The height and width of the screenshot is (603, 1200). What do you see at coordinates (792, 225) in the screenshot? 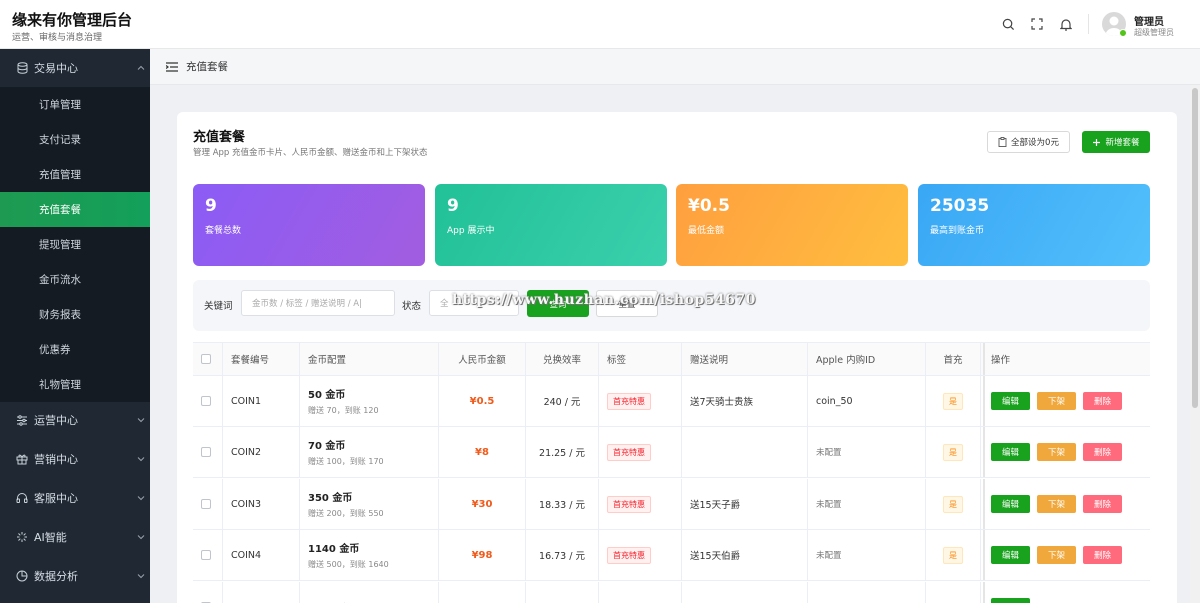
I see `stat-card-min-amount: ¥0.5 最低金额` at bounding box center [792, 225].